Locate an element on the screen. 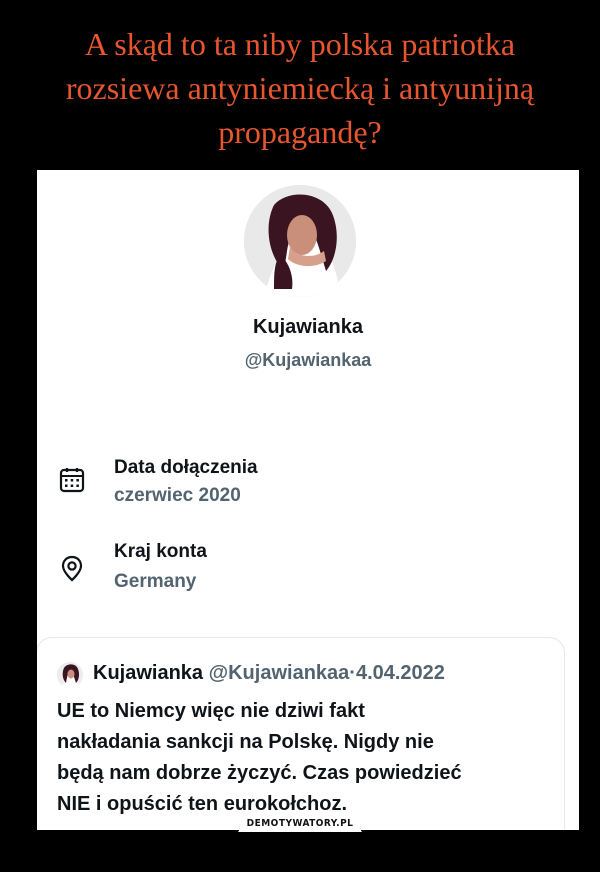  location-pin-icon is located at coordinates (72, 568).